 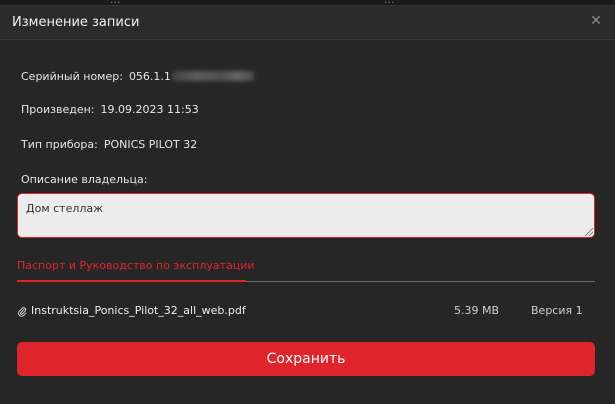 I want to click on paperclip-icon, so click(x=22, y=312).